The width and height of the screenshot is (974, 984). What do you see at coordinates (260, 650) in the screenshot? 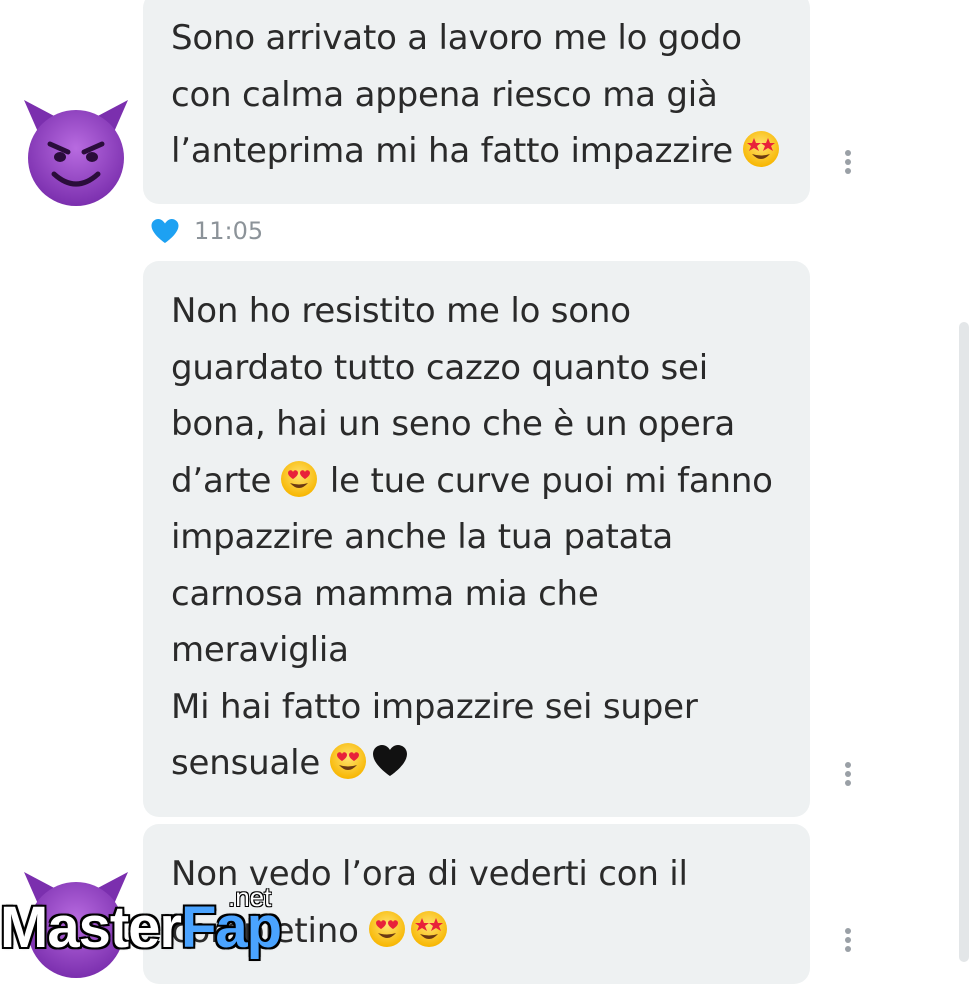
I see `message-line: meraviglia` at bounding box center [260, 650].